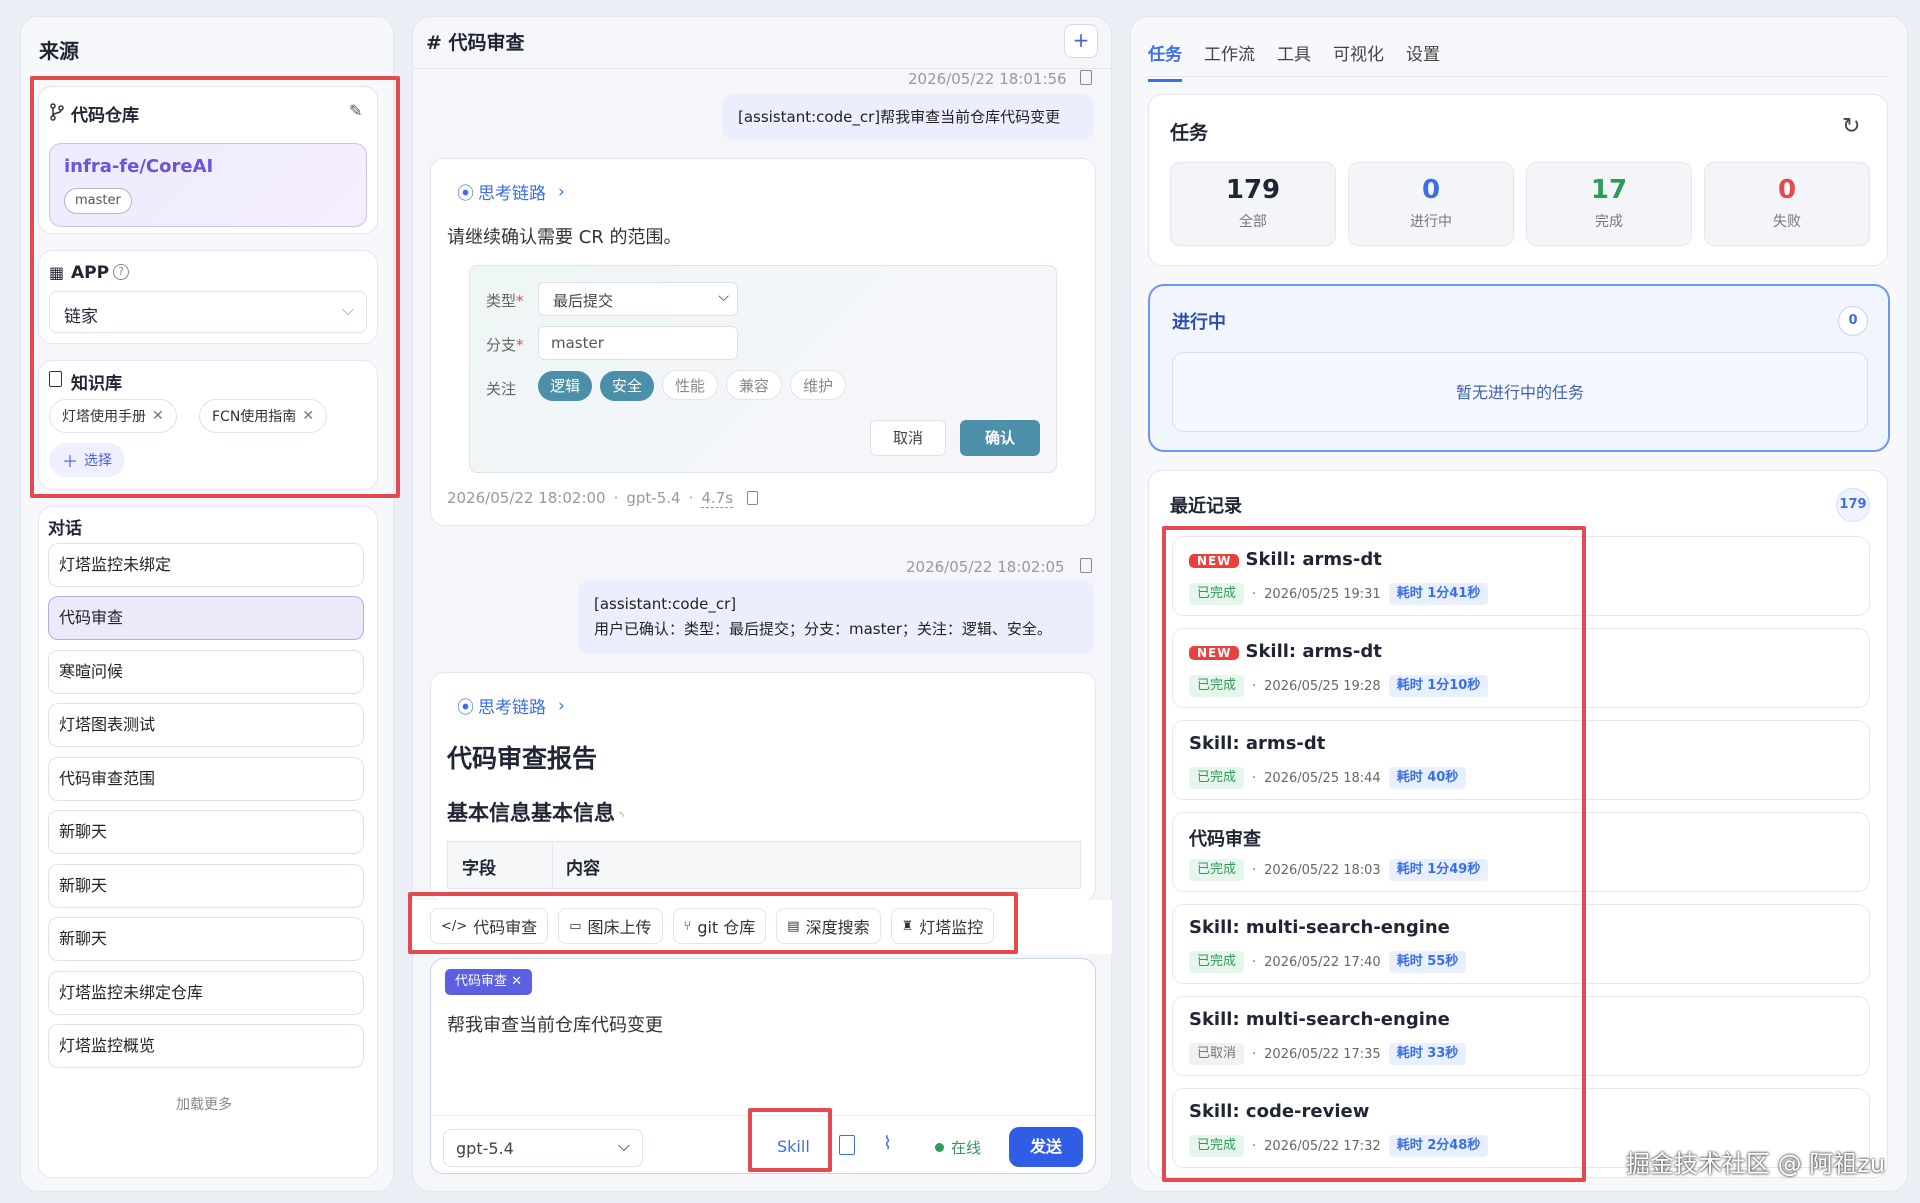 The width and height of the screenshot is (1920, 1203). I want to click on kb-chip: FCN使用指南 ✕, so click(263, 416).